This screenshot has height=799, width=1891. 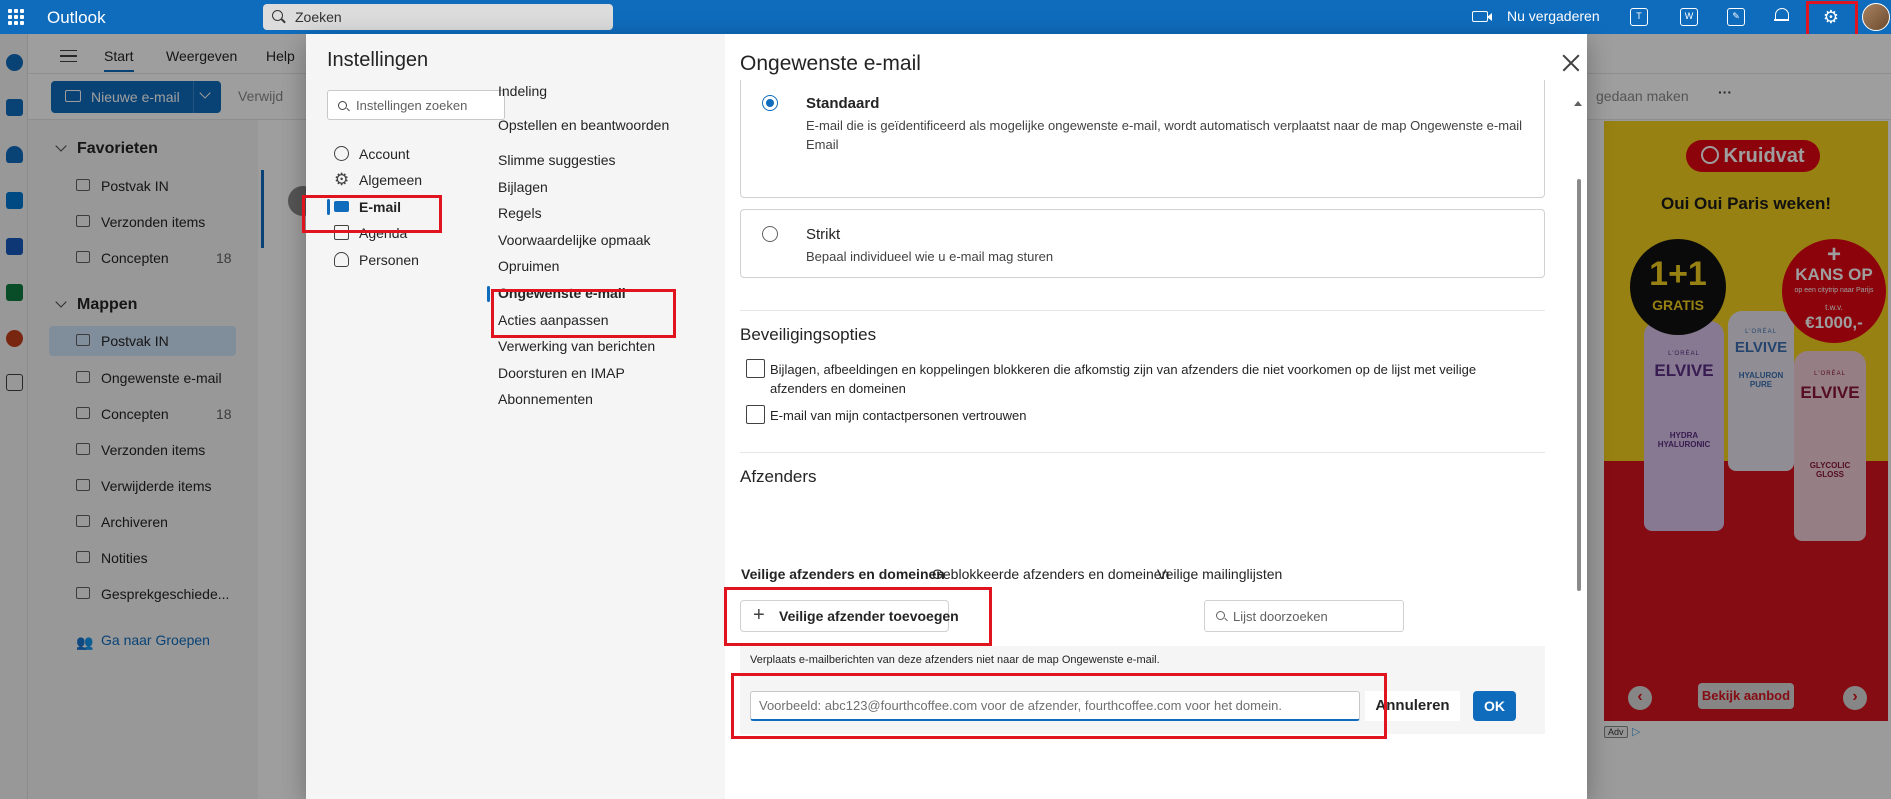 I want to click on list-search-input: Lijst doorzoeken, so click(x=1304, y=616).